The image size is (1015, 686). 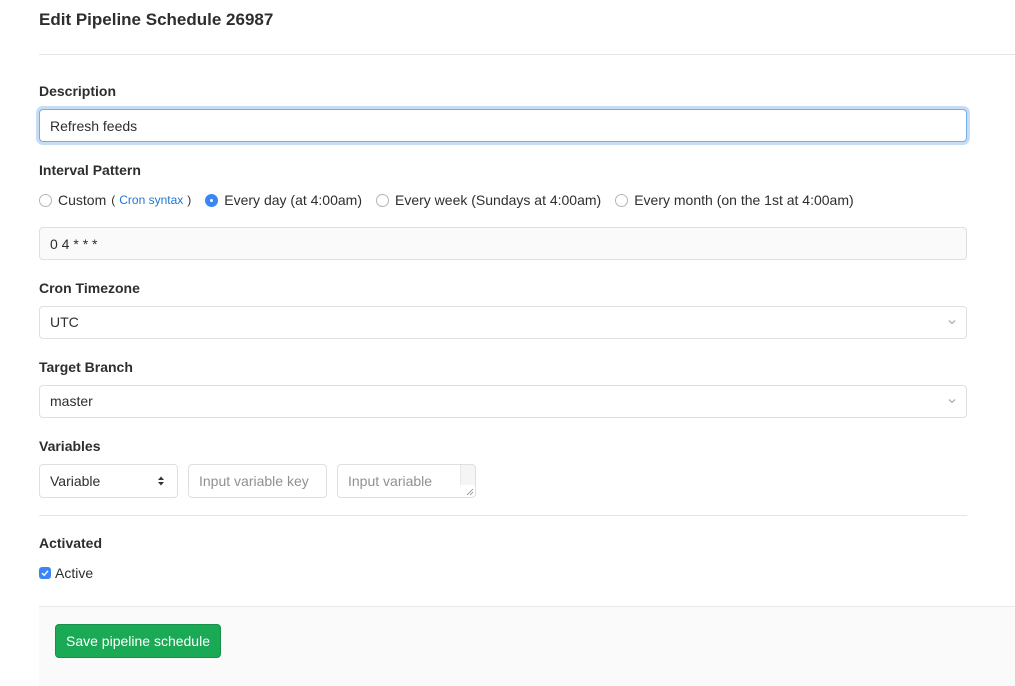 What do you see at coordinates (293, 200) in the screenshot?
I see `radio-every-day-label: Every day (at 4:00am)` at bounding box center [293, 200].